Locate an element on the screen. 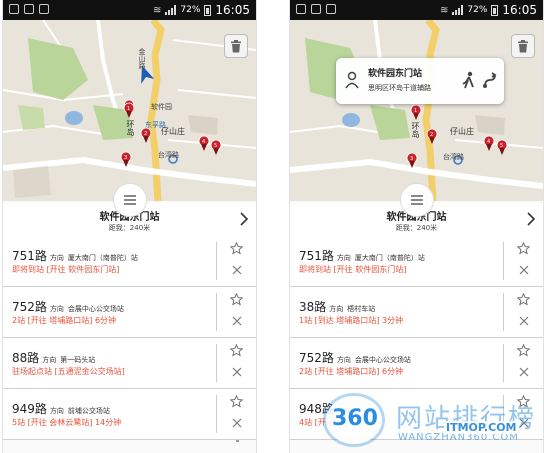  wifi-icon: ≋ is located at coordinates (444, 10).